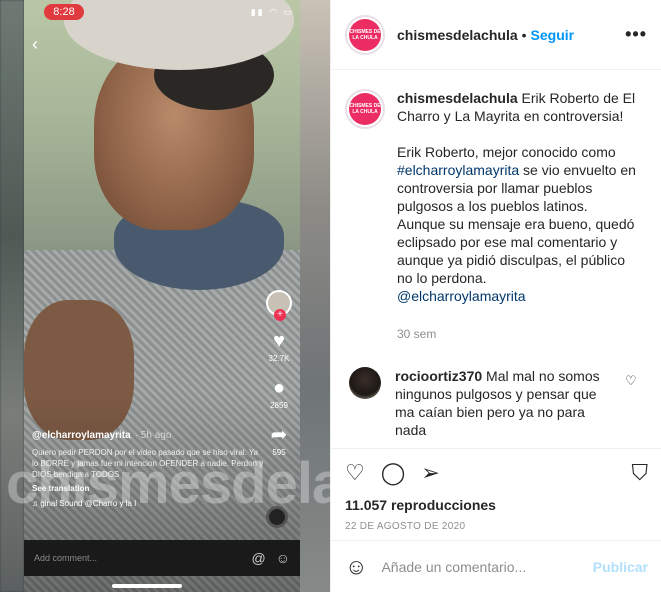 Image resolution: width=661 pixels, height=592 pixels. Describe the element at coordinates (356, 567) in the screenshot. I see `emoji-icon: ☺` at that location.